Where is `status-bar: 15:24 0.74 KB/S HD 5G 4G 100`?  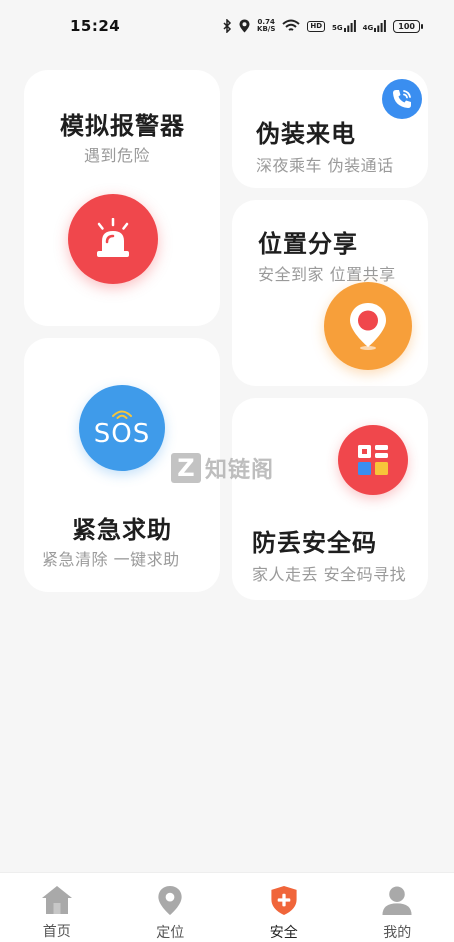 status-bar: 15:24 0.74 KB/S HD 5G 4G 100 is located at coordinates (227, 26).